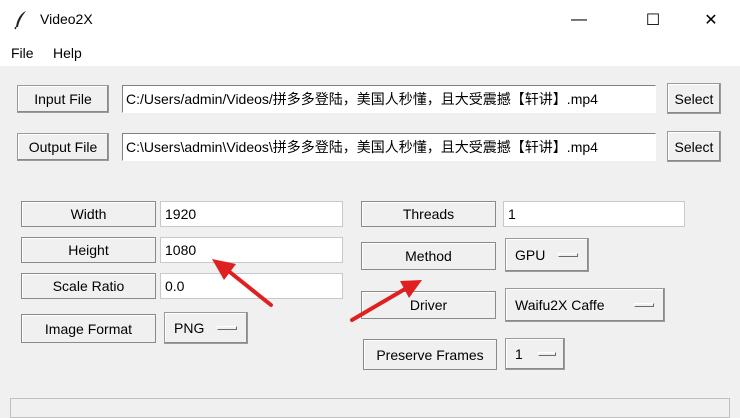 The height and width of the screenshot is (418, 740). Describe the element at coordinates (386, 301) in the screenshot. I see `annotation-arrow-method` at that location.